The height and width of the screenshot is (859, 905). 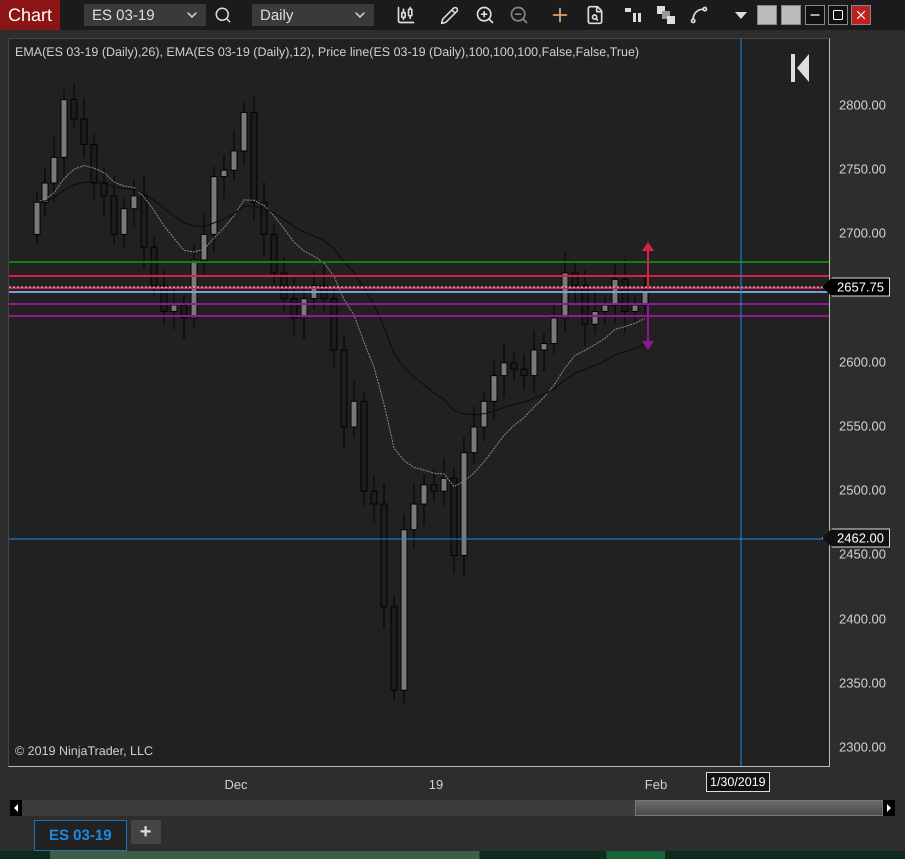 I want to click on caret-icon, so click(x=741, y=15).